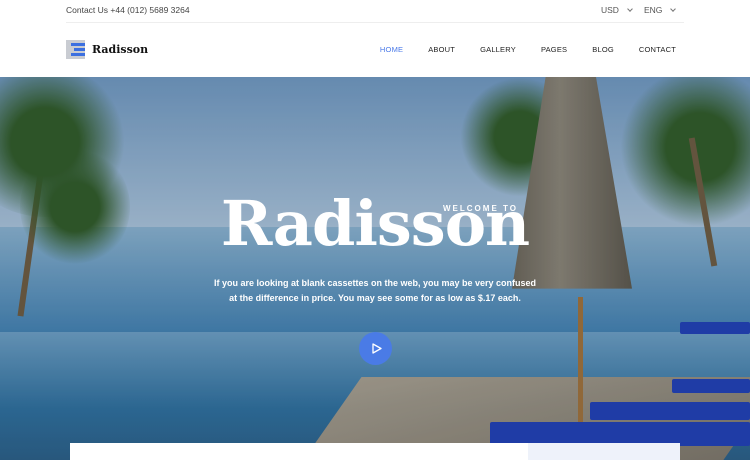 Image resolution: width=750 pixels, height=460 pixels. Describe the element at coordinates (375, 11) in the screenshot. I see `top-bar: Contact Us +44 (012) 5689 3264 USD ENG` at that location.